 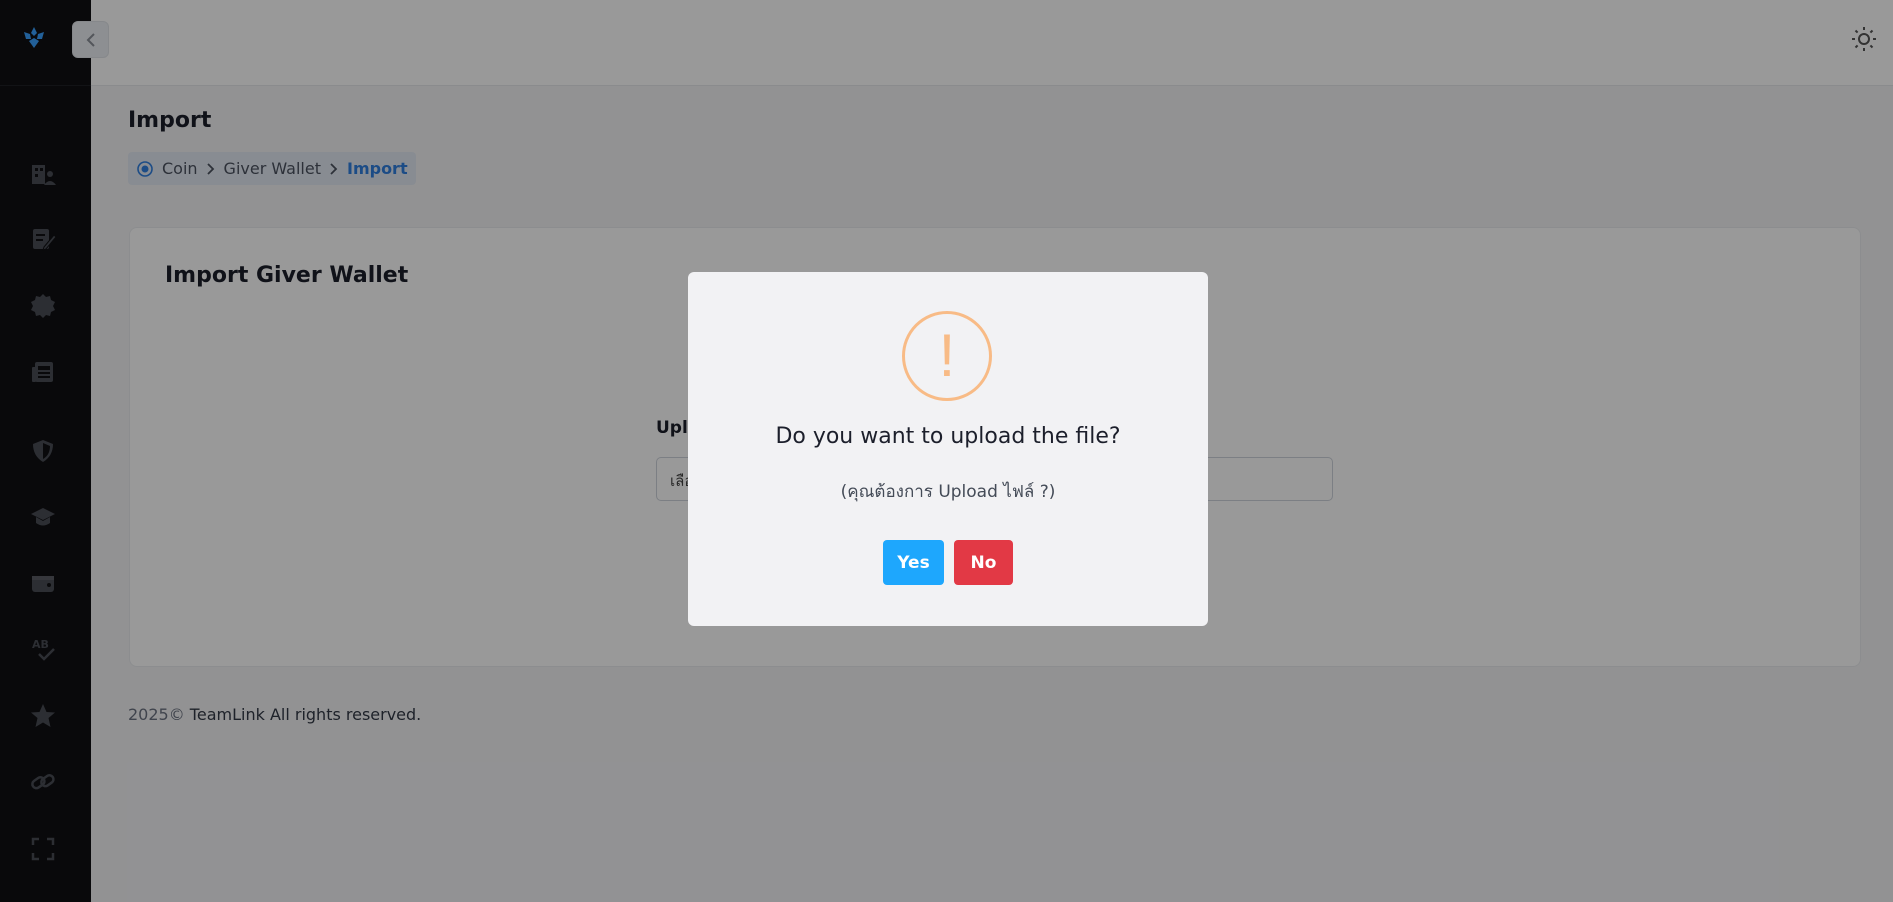 What do you see at coordinates (948, 492) in the screenshot?
I see `dialog-subtitle: (คุณต้องการ Upload ไฟล์ ?)` at bounding box center [948, 492].